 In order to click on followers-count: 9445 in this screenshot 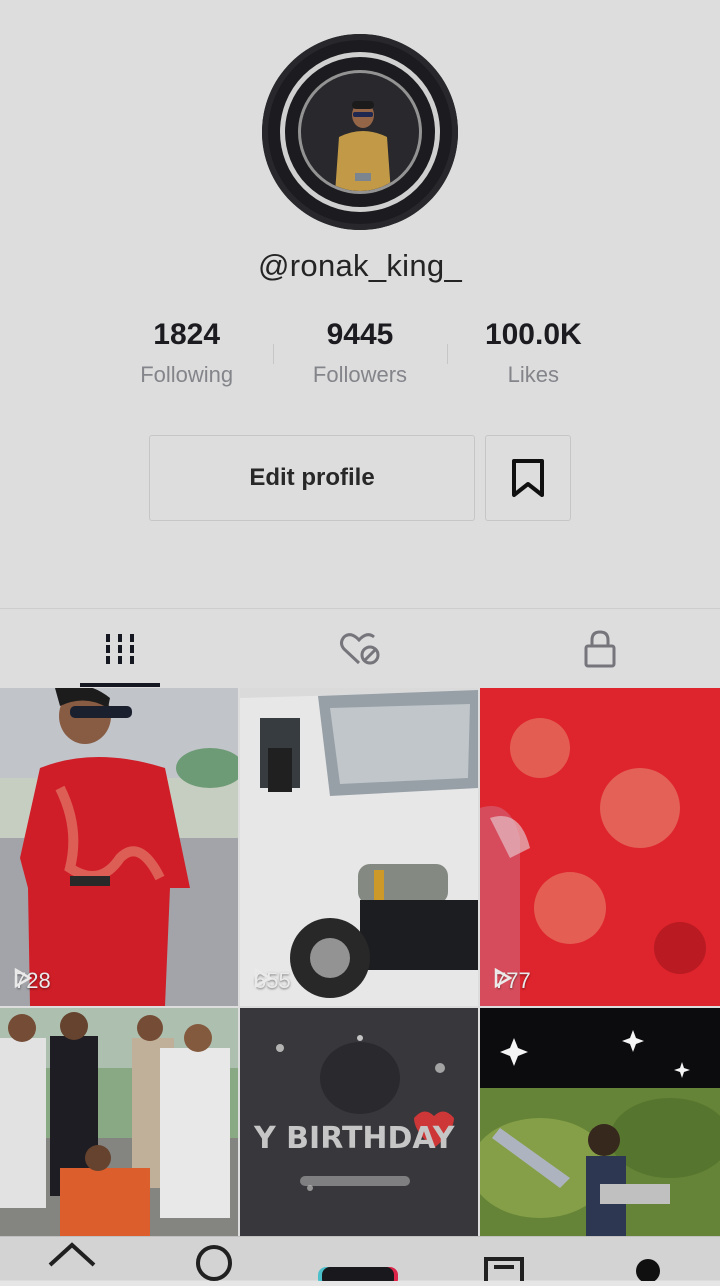, I will do `click(360, 334)`.